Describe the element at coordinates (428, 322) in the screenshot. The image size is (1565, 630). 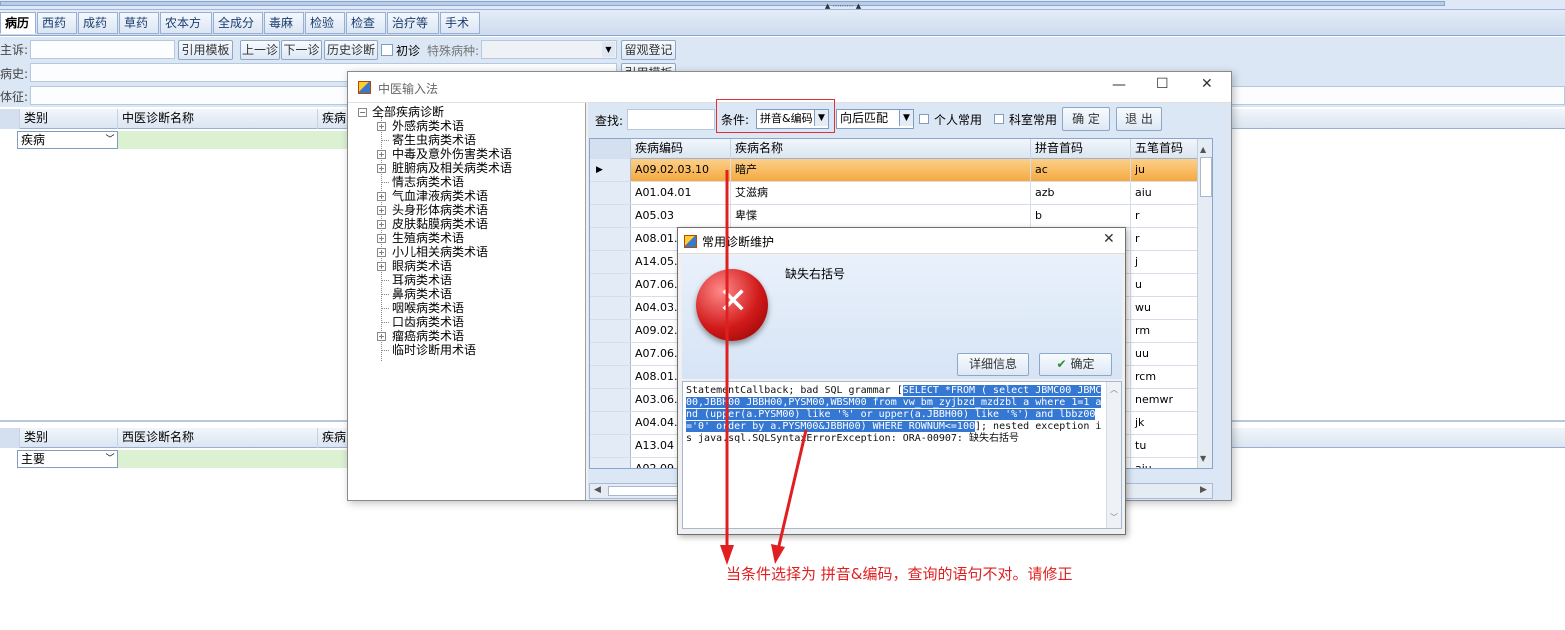
I see `tree-node: 口齿病类术语` at that location.